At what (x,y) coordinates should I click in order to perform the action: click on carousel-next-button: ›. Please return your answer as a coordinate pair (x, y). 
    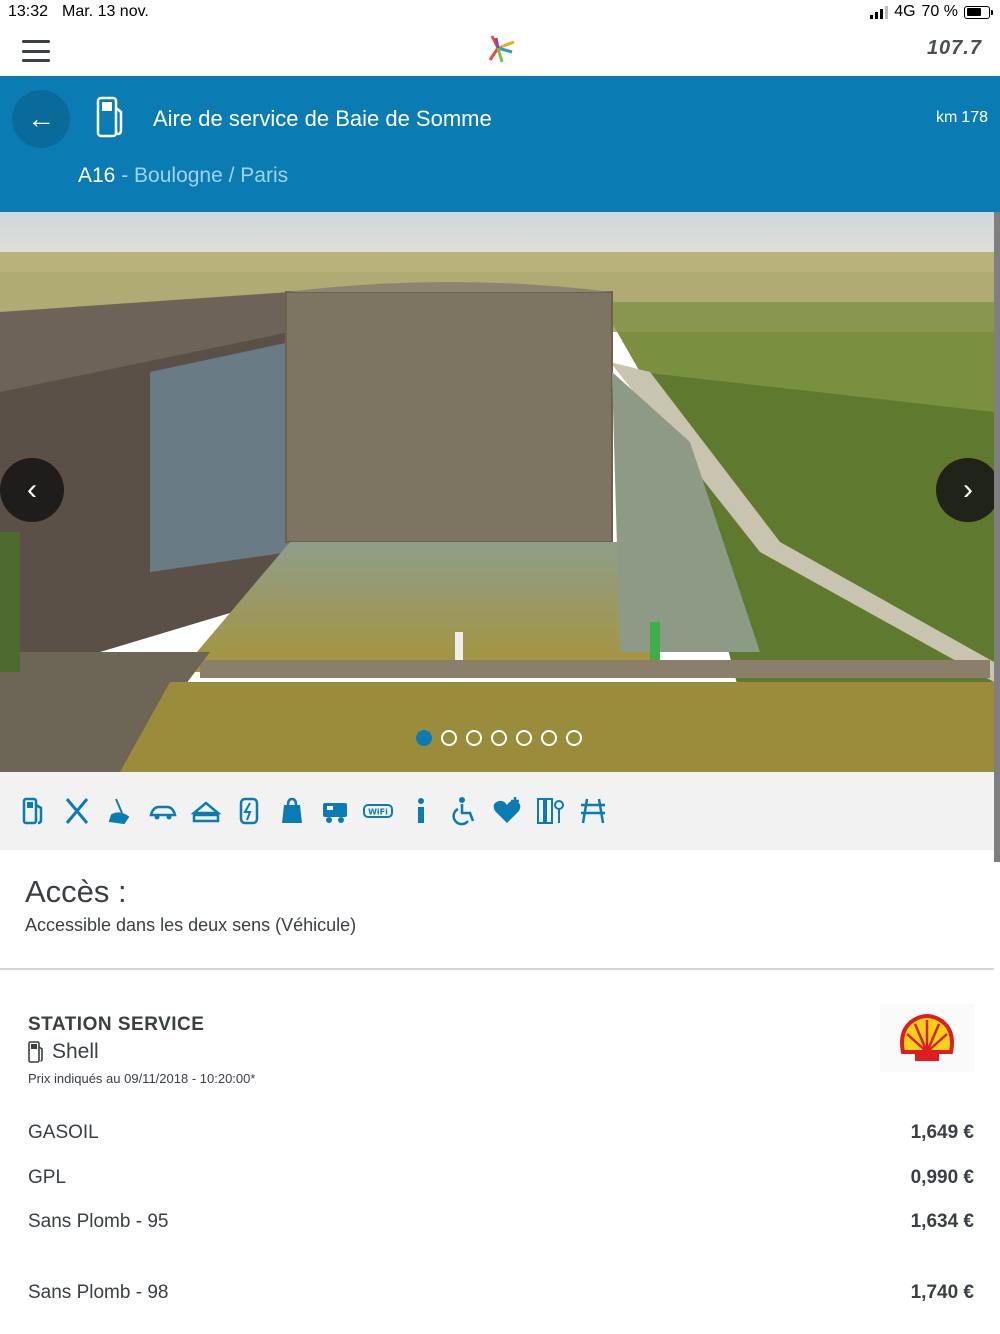
    Looking at the image, I should click on (965, 490).